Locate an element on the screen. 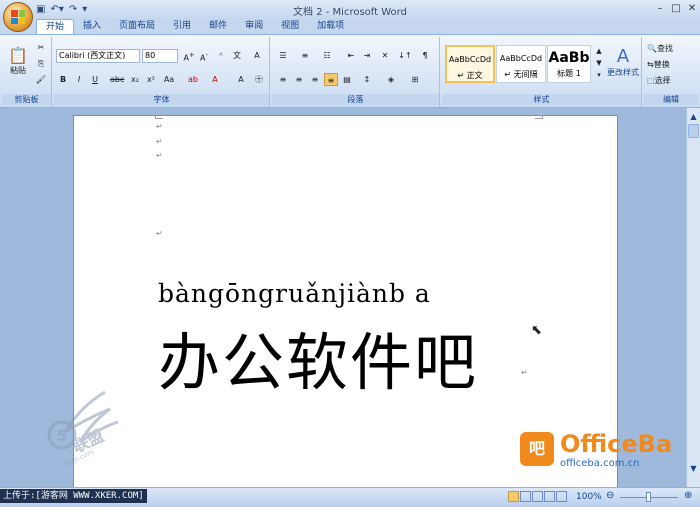 The image size is (700, 507). cut-icon: ✂ is located at coordinates (41, 47).